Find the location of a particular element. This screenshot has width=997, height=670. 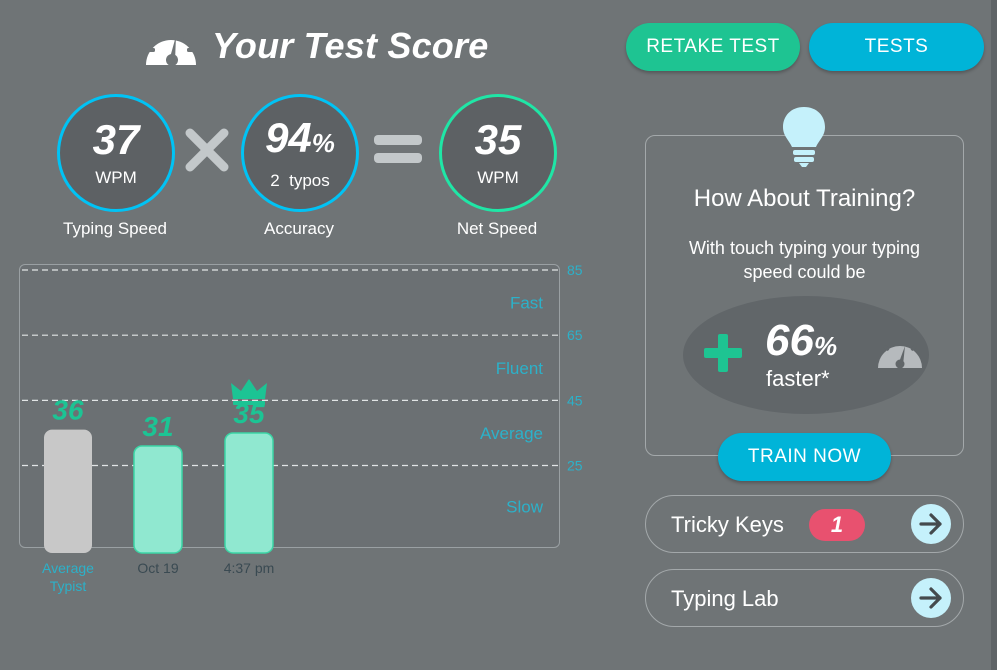

tricky-keys-label: Tricky Keys is located at coordinates (727, 524).